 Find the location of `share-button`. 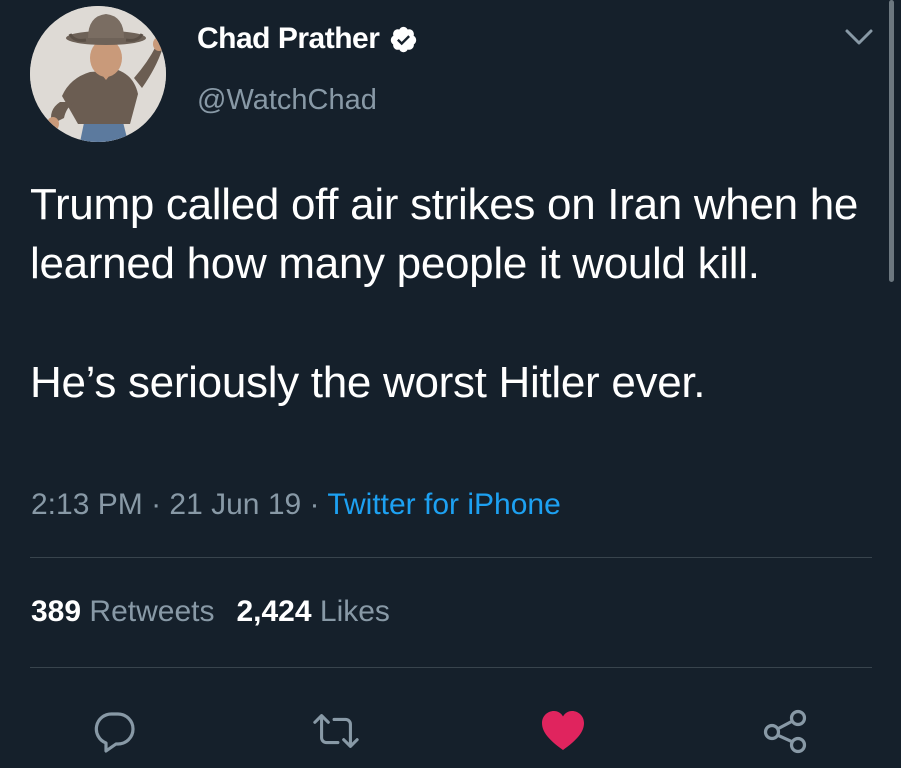

share-button is located at coordinates (786, 731).